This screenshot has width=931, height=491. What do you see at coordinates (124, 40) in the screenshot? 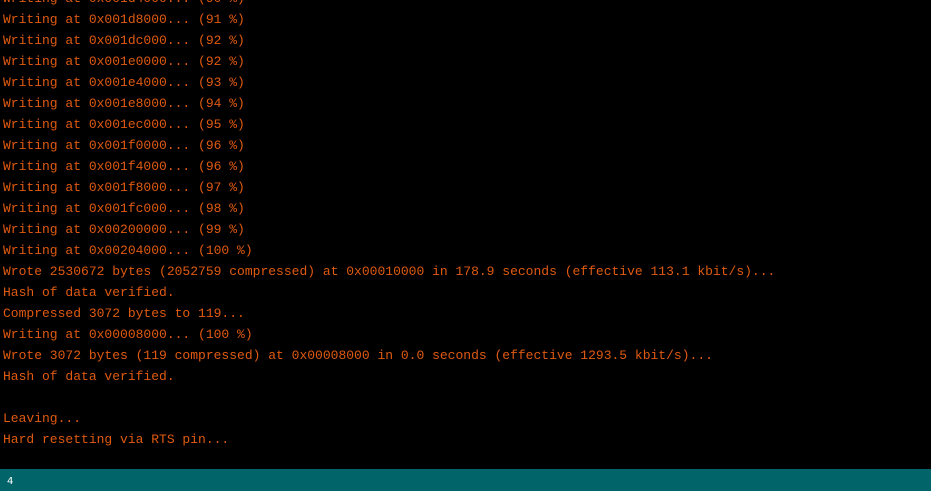
I see `console-line: Writing at 0x001dc000... (92 %)` at bounding box center [124, 40].